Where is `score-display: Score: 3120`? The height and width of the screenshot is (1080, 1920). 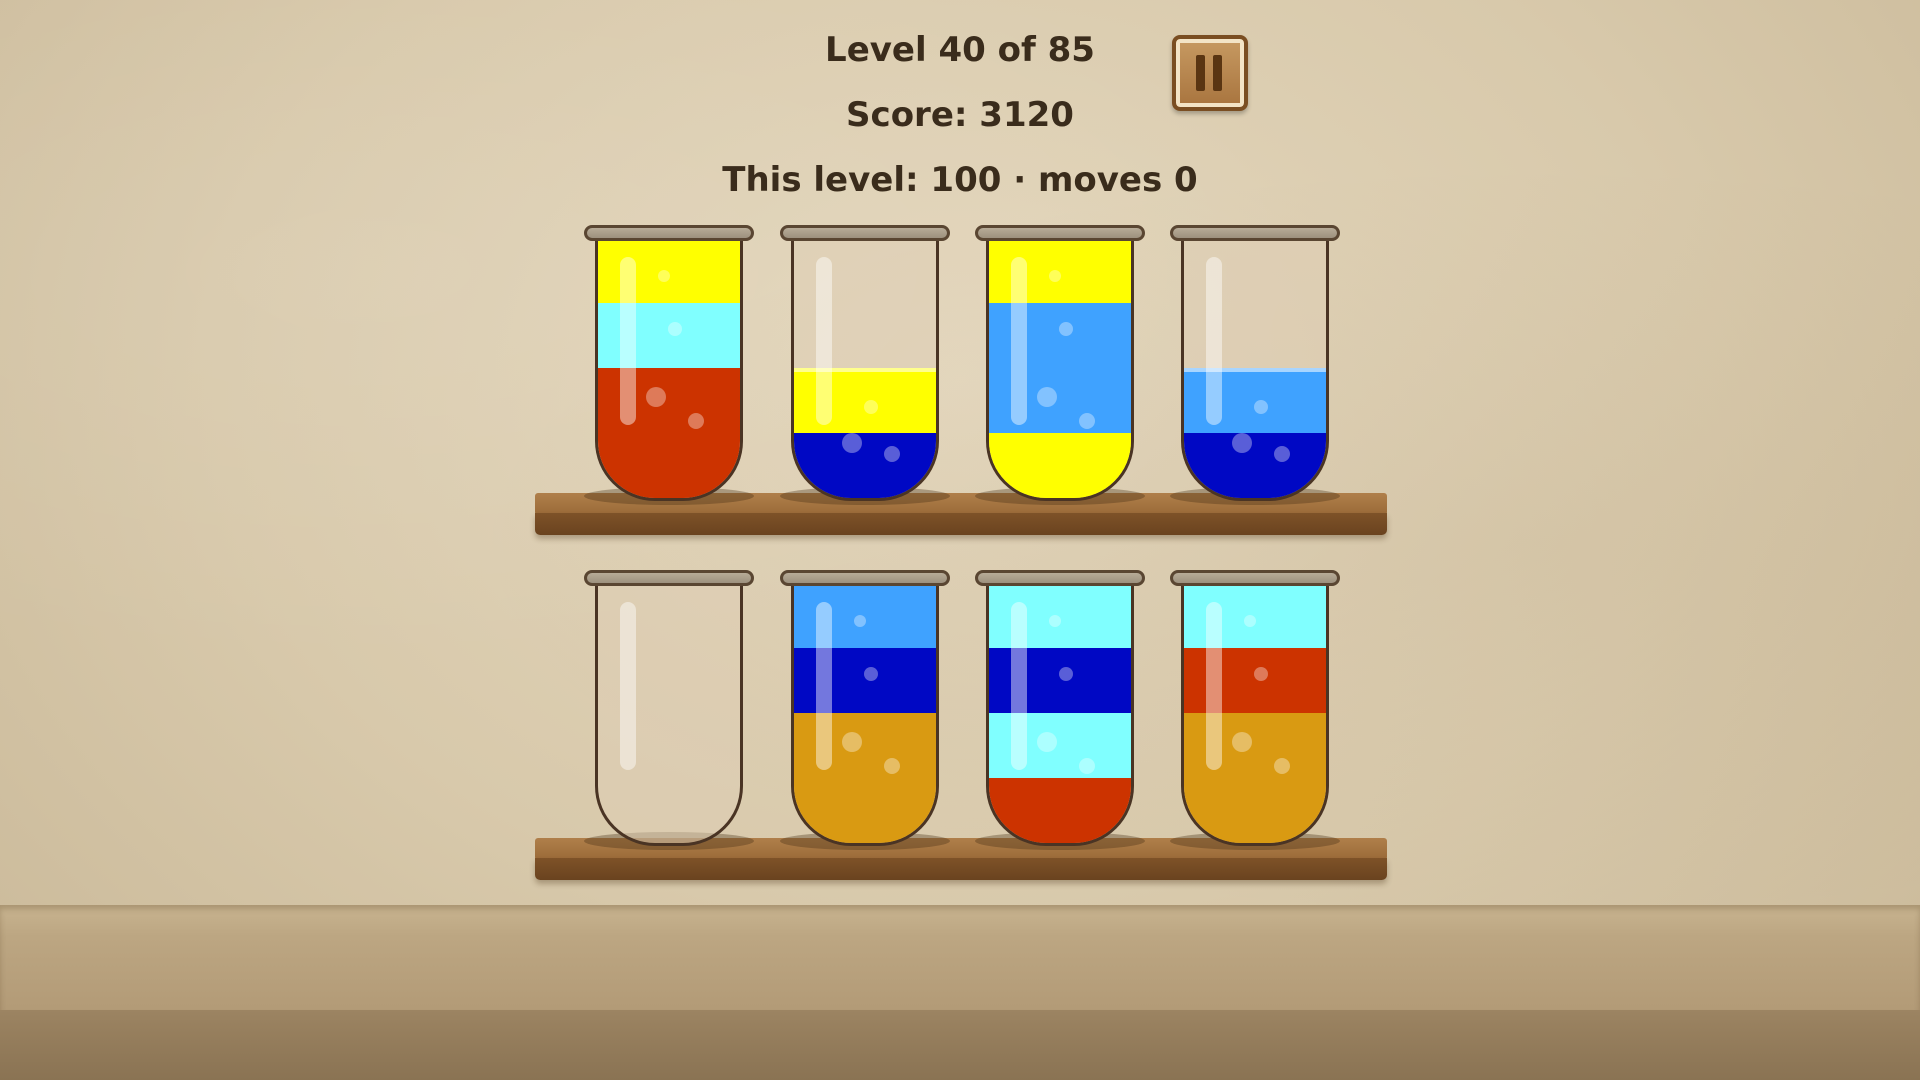 score-display: Score: 3120 is located at coordinates (960, 115).